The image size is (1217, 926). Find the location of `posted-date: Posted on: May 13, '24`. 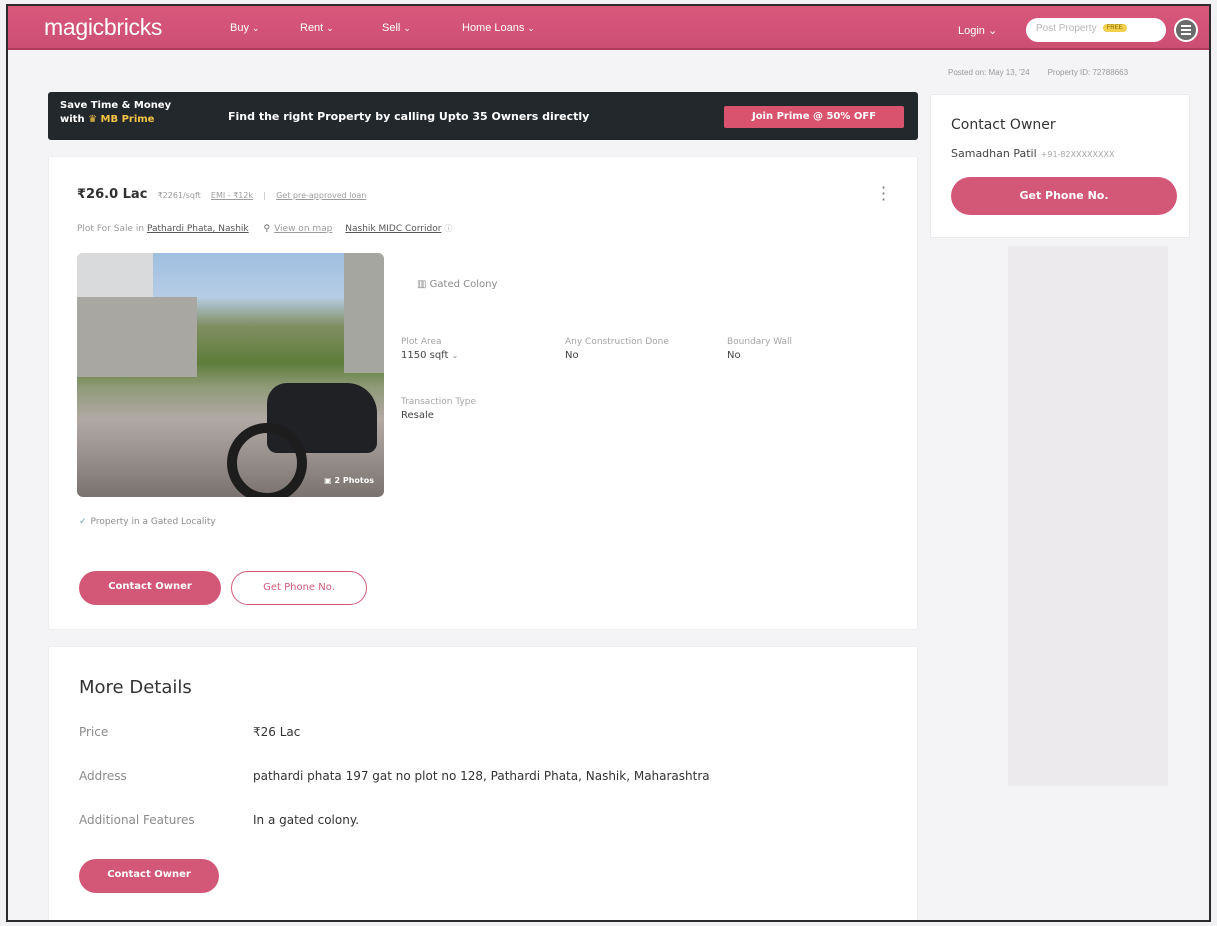

posted-date: Posted on: May 13, '24 is located at coordinates (989, 72).